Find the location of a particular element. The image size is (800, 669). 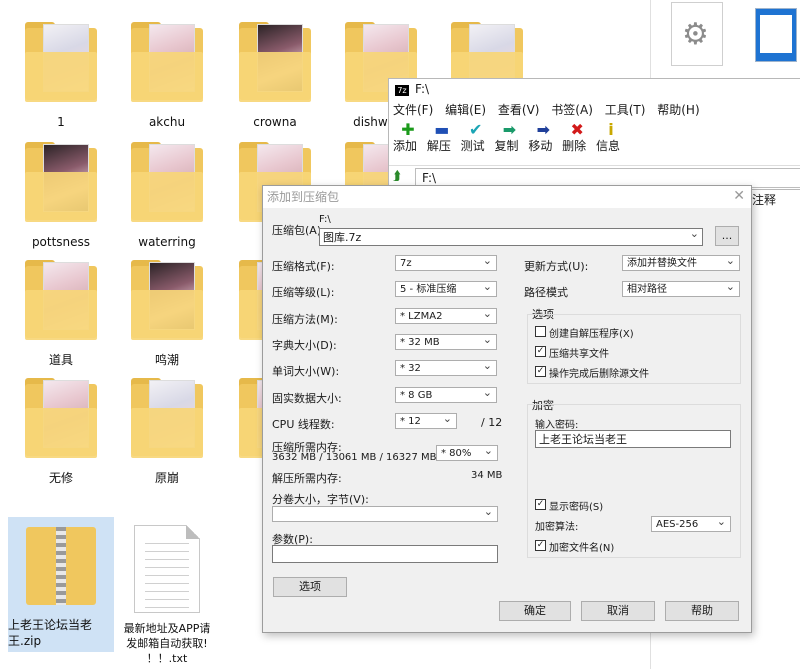

password-input: 上老王论坛当老王 is located at coordinates (633, 439).